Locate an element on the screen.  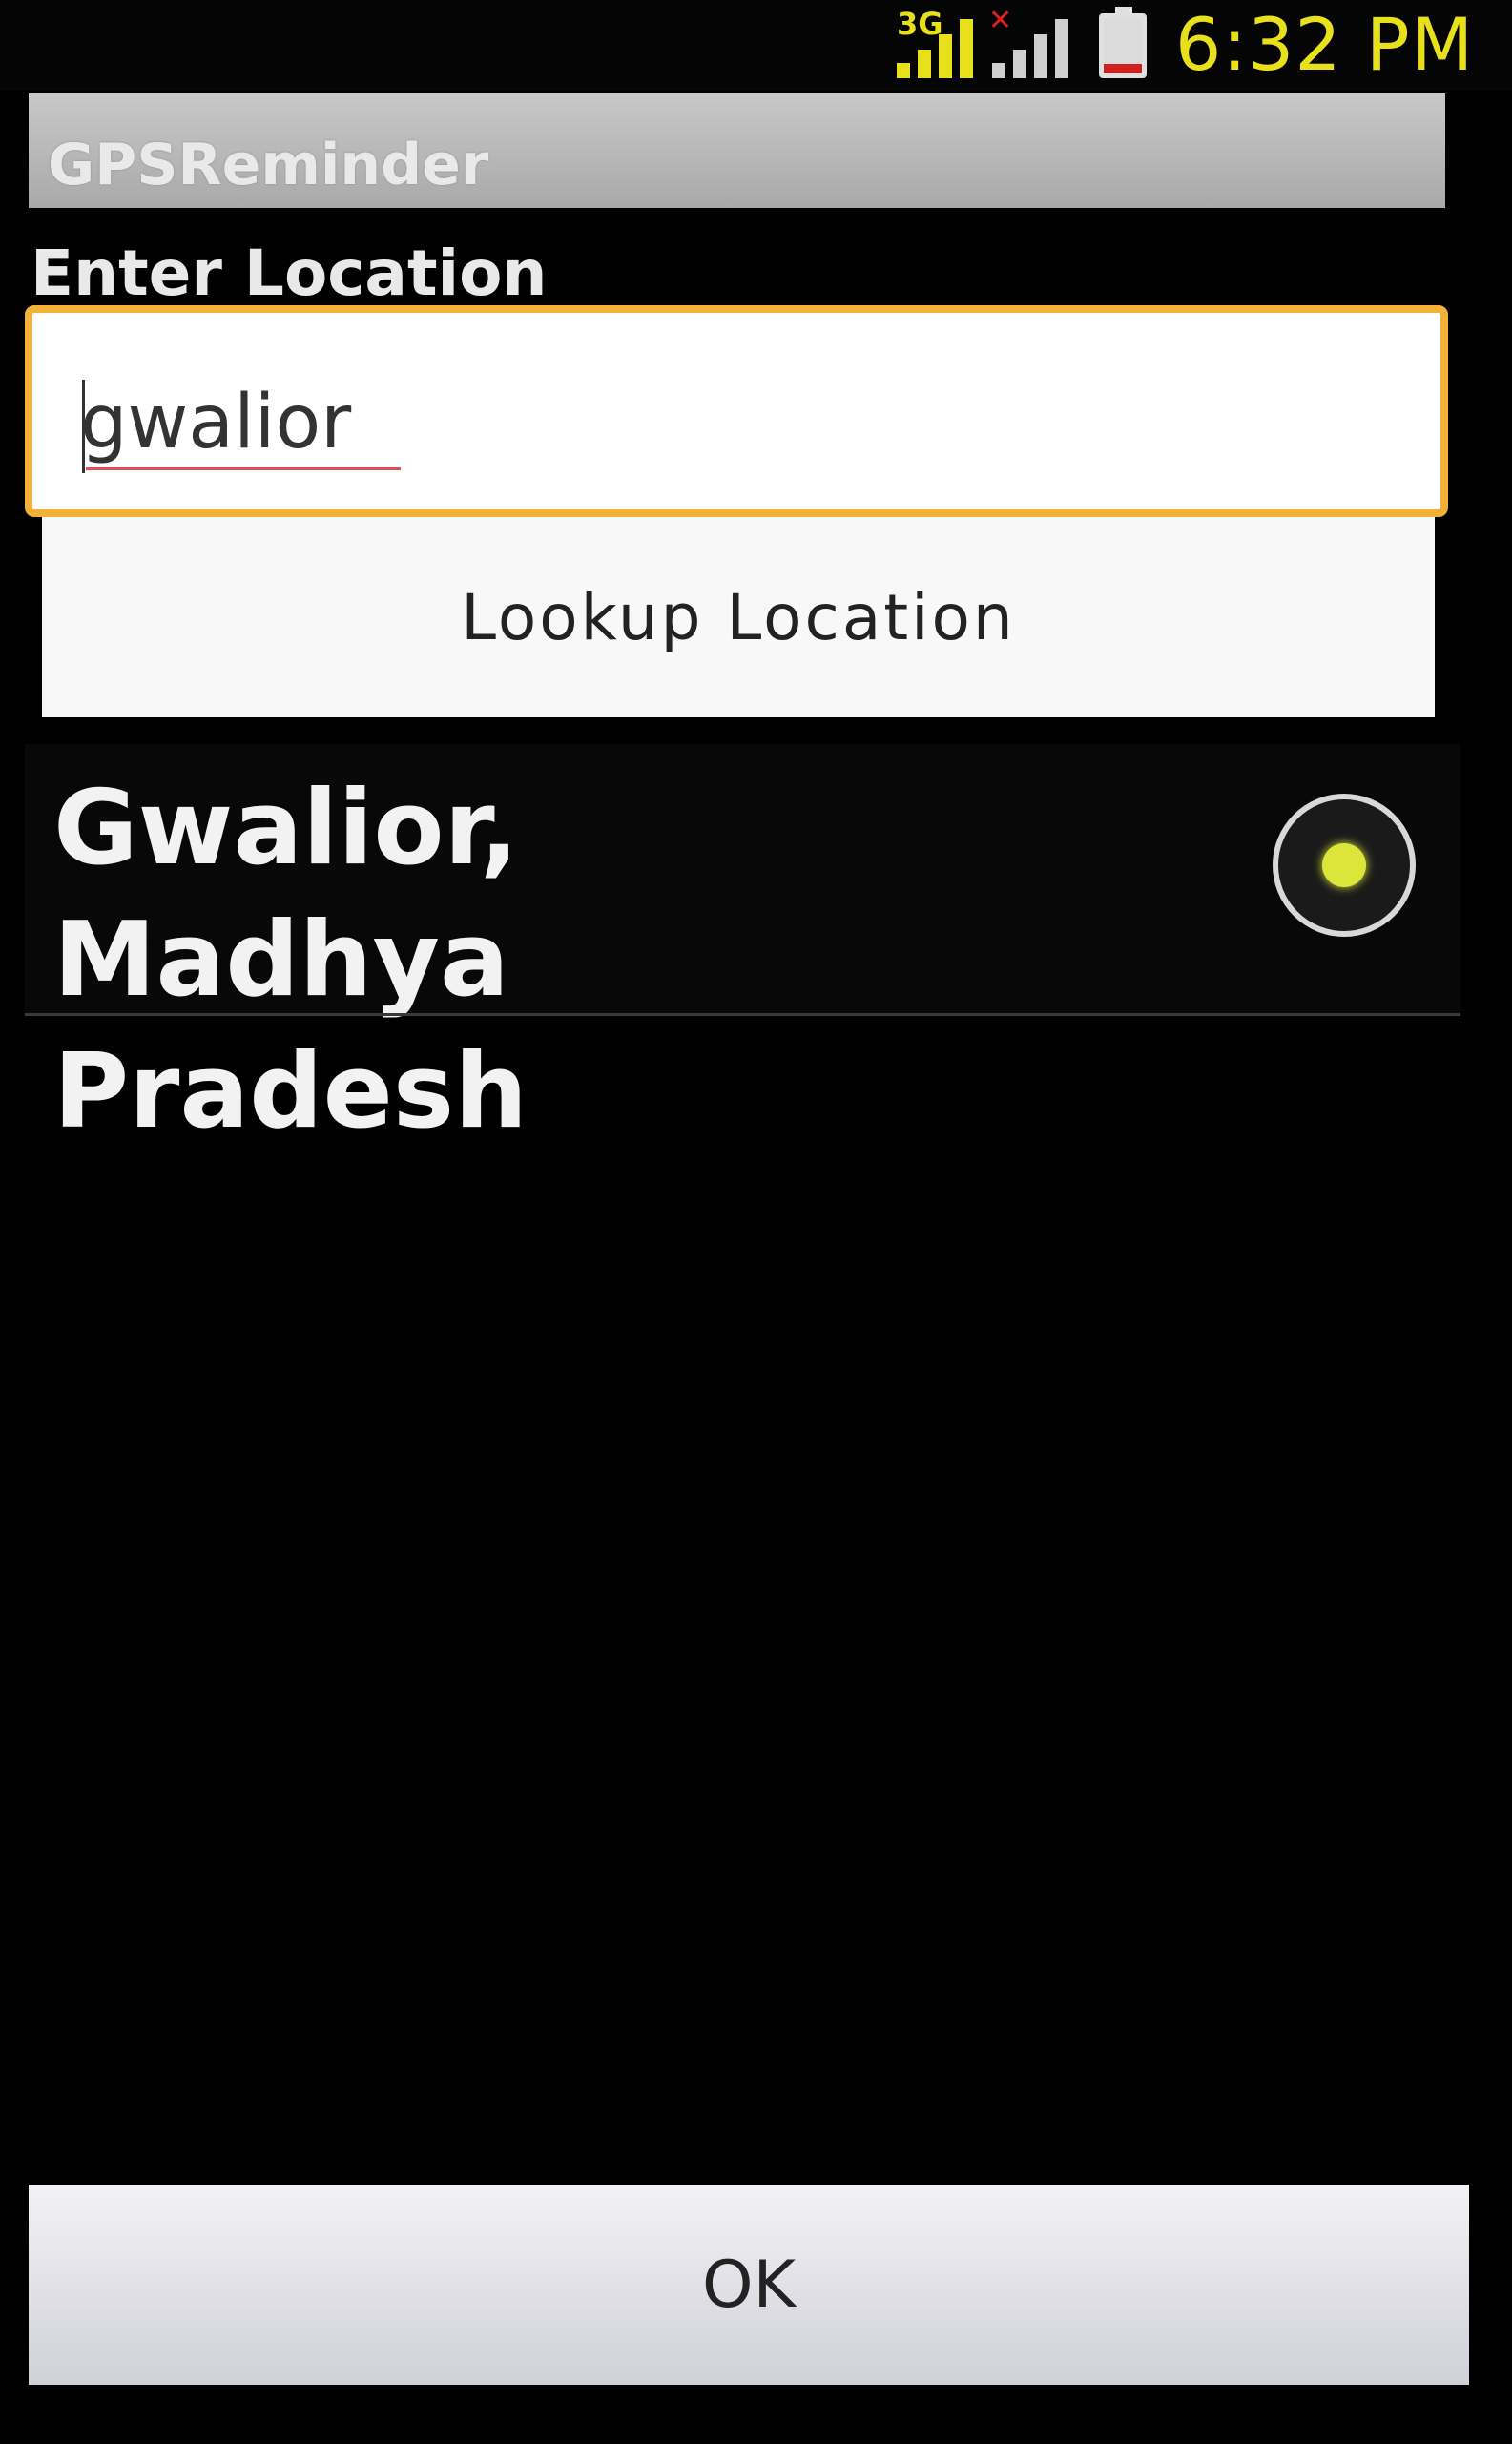
location-input is located at coordinates (700, 422).